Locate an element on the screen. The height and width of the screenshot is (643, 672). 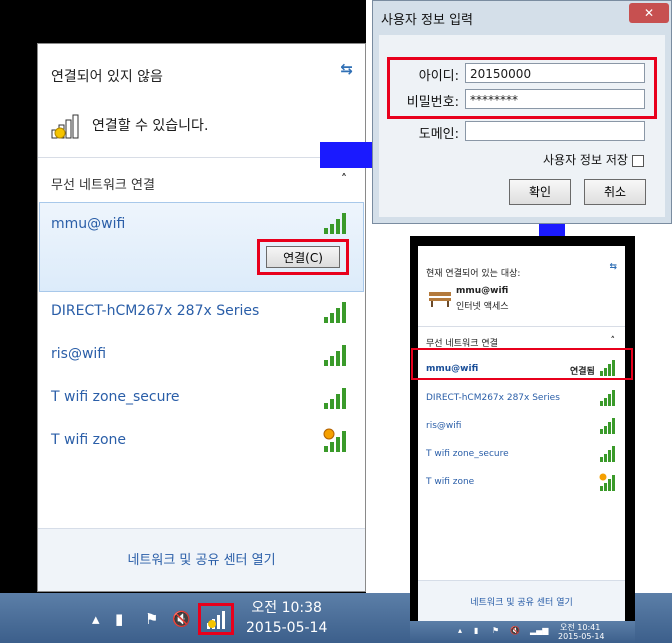
domain-input is located at coordinates (555, 131).